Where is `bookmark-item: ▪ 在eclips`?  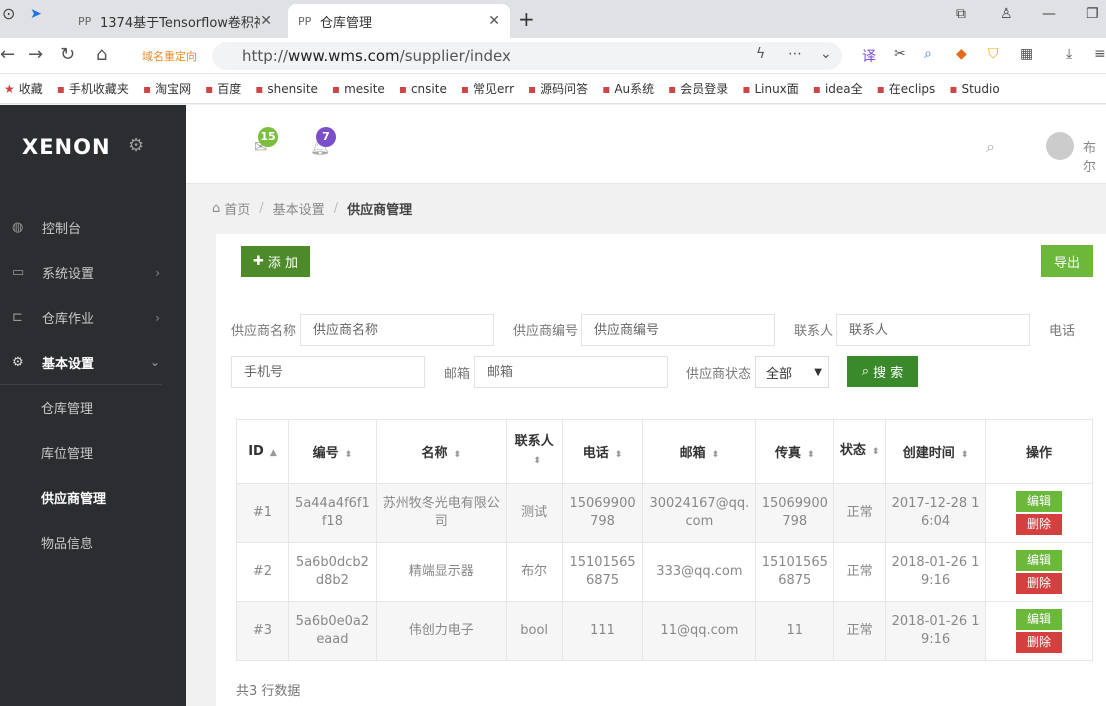
bookmark-item: ▪ 在eclips is located at coordinates (906, 88).